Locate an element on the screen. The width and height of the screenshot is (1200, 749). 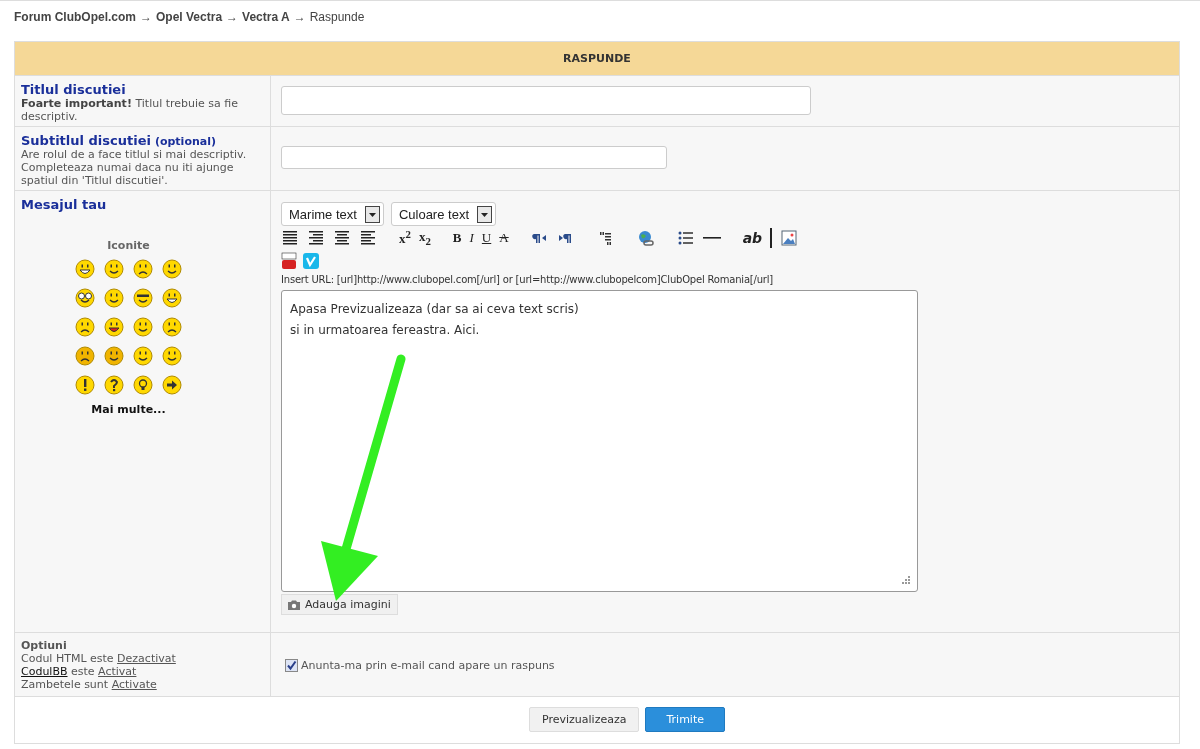
optional-tag: (optional) is located at coordinates (185, 141).